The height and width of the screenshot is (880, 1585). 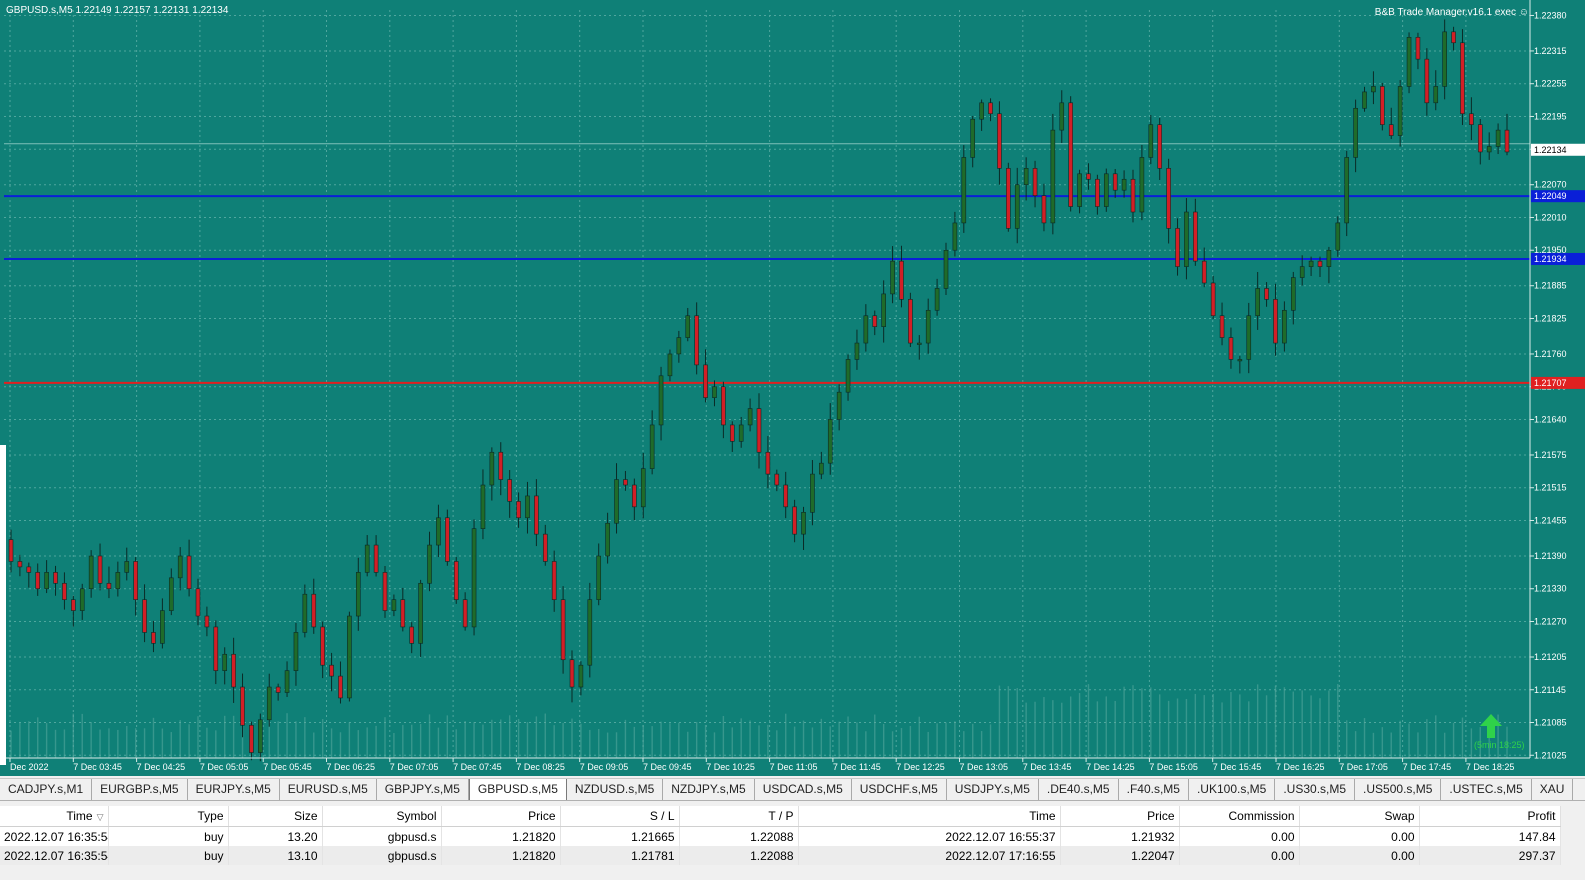 I want to click on chart-tab: .DE40.s,M5, so click(x=1079, y=789).